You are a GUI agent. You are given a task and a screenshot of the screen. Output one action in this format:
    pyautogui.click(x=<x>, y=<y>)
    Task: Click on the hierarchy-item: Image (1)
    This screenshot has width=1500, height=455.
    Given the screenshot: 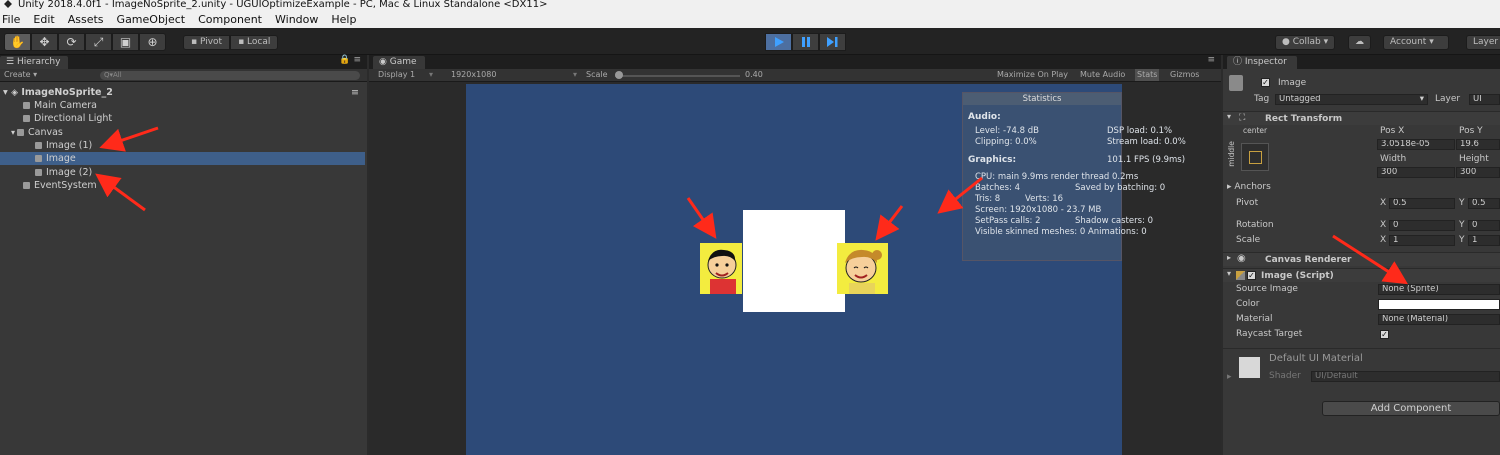 What is the action you would take?
    pyautogui.click(x=182, y=145)
    